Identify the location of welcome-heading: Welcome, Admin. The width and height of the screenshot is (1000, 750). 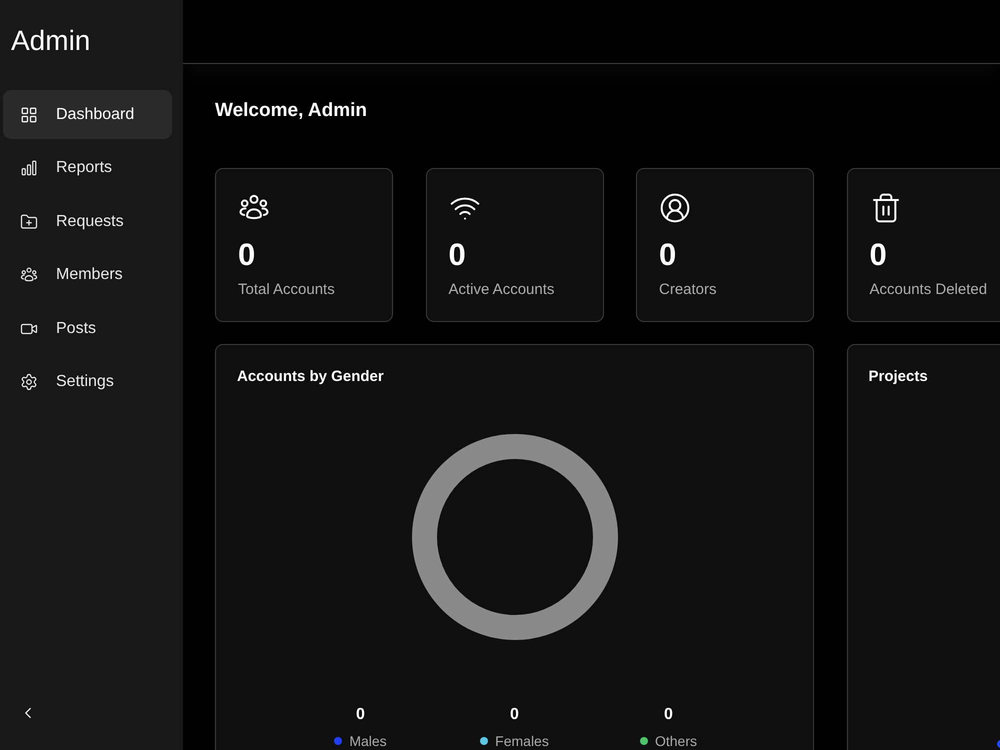
(291, 111).